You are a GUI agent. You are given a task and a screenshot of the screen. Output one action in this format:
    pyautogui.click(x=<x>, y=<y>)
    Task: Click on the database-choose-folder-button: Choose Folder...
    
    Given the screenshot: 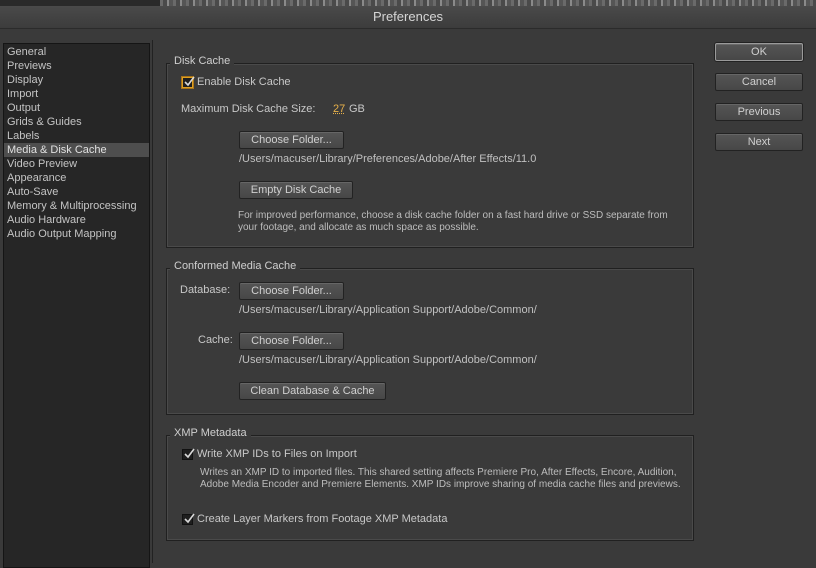 What is the action you would take?
    pyautogui.click(x=291, y=291)
    